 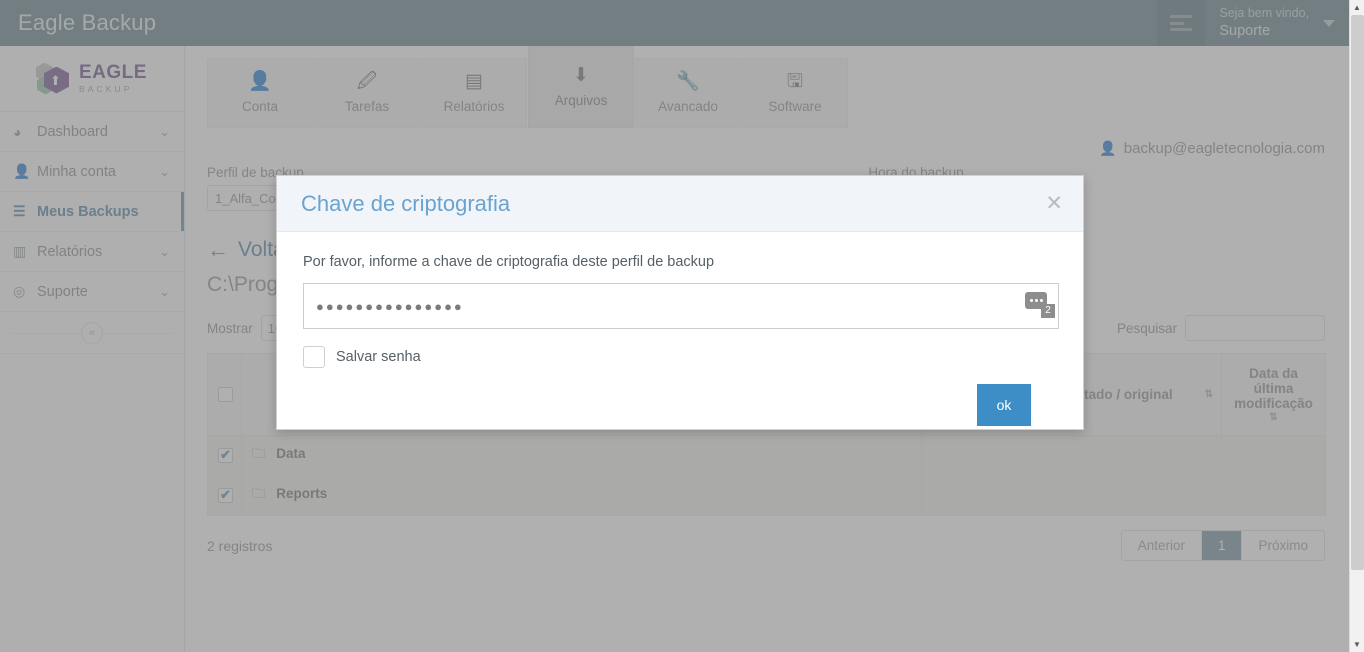 What do you see at coordinates (1357, 644) in the screenshot?
I see `chevron-down-icon: ▼` at bounding box center [1357, 644].